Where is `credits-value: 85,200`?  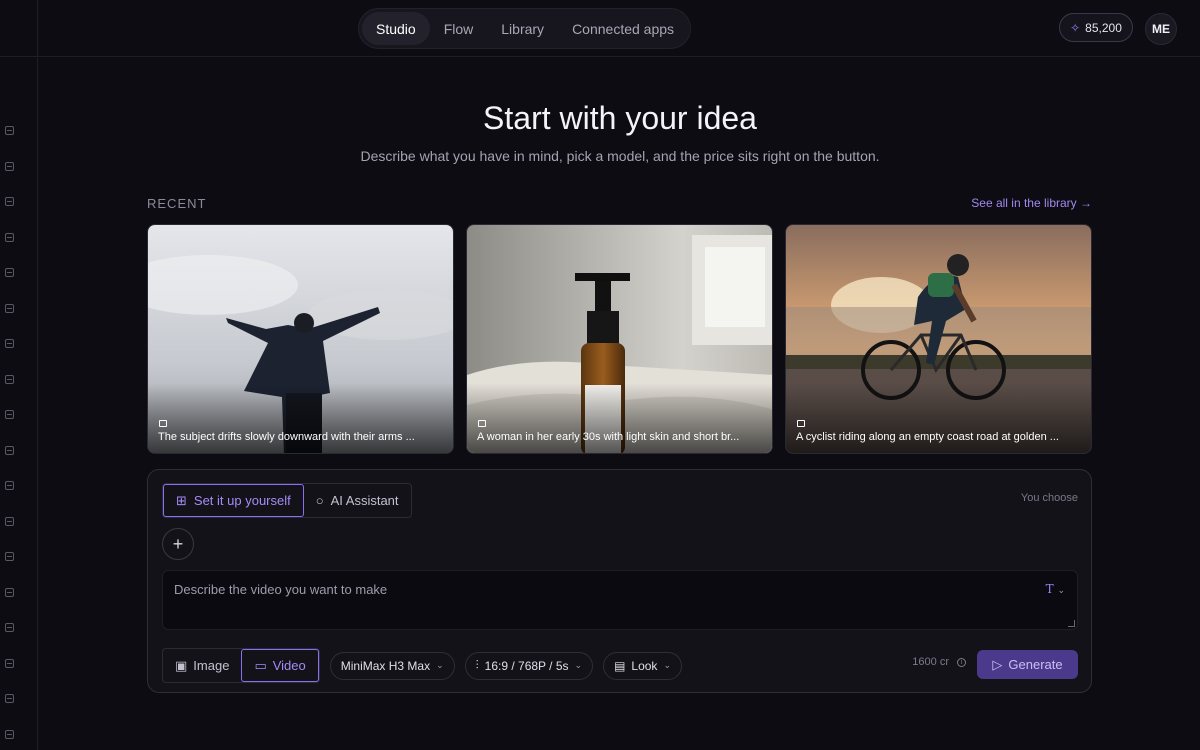
credits-value: 85,200 is located at coordinates (1103, 27).